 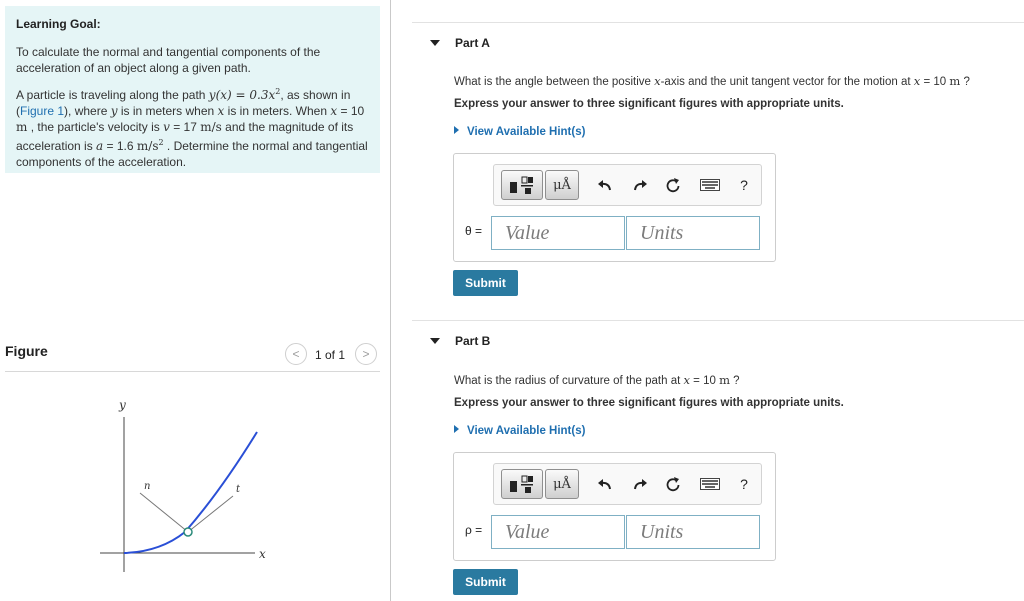 I want to click on part-a-hint-link: View Available Hint(s), so click(x=519, y=132).